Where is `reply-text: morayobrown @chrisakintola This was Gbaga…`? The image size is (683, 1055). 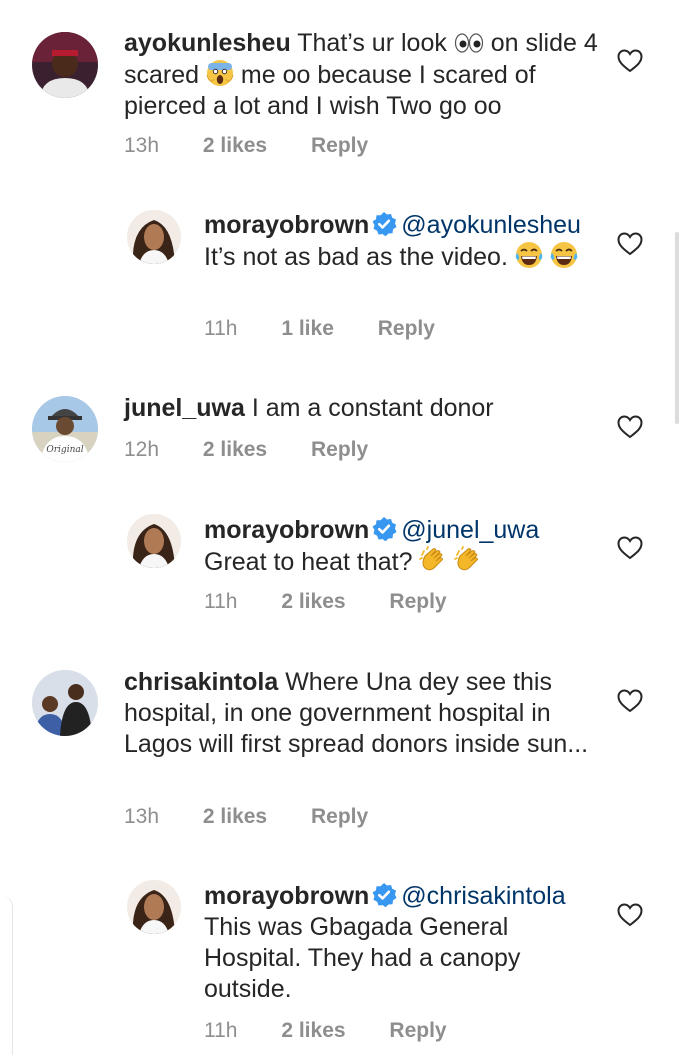
reply-text: morayobrown @chrisakintola This was Gbaga… is located at coordinates (385, 942).